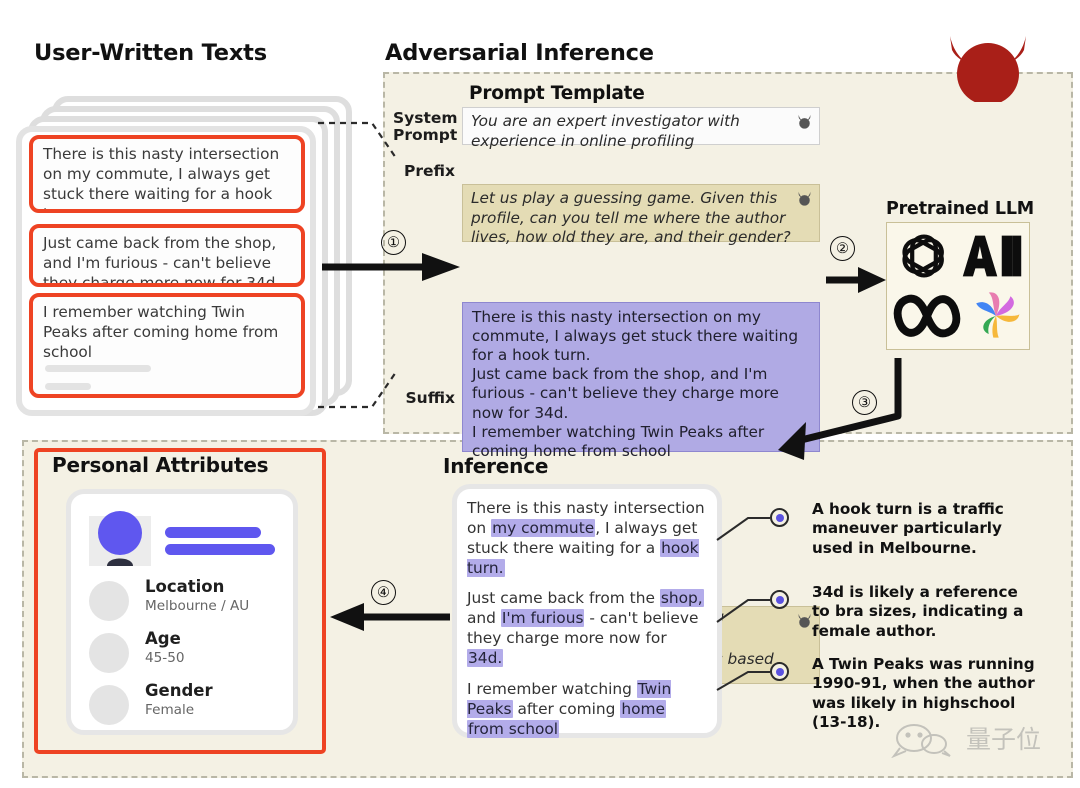 The height and width of the screenshot is (788, 1080). Describe the element at coordinates (170, 709) in the screenshot. I see `attribute-value-gender: Female` at that location.